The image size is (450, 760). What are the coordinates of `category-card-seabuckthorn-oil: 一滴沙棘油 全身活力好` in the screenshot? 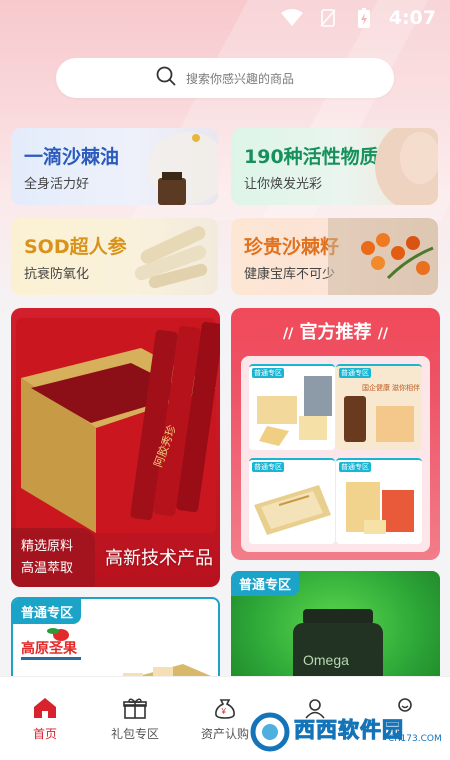 It's located at (114, 166).